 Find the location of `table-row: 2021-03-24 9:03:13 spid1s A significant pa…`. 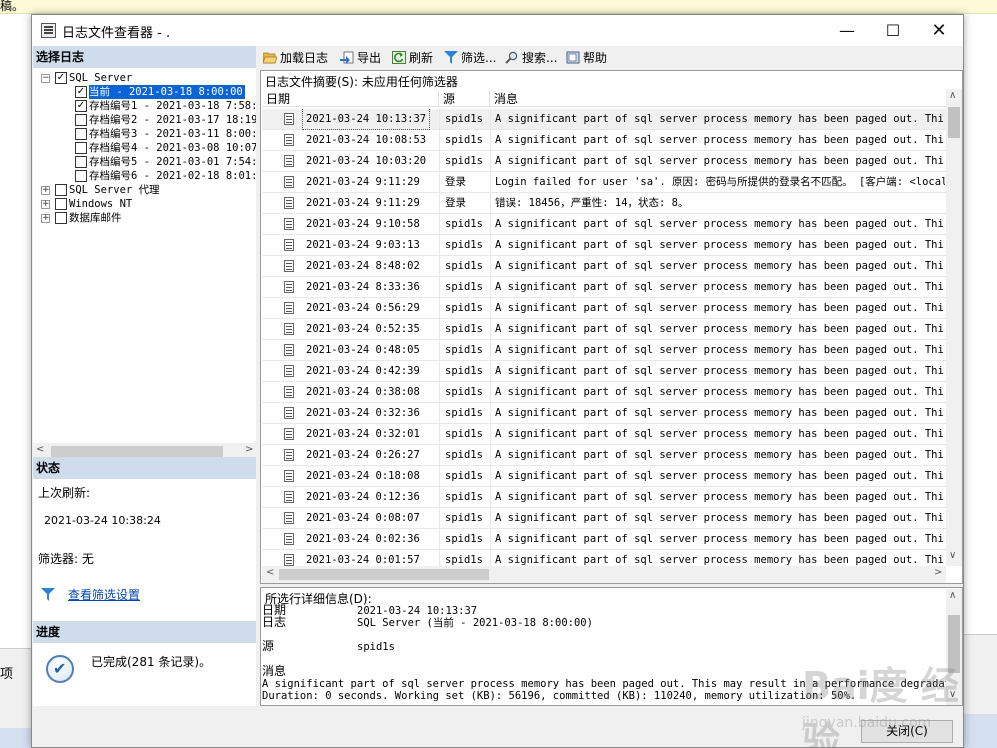

table-row: 2021-03-24 9:03:13 spid1s A significant pa… is located at coordinates (604, 245).